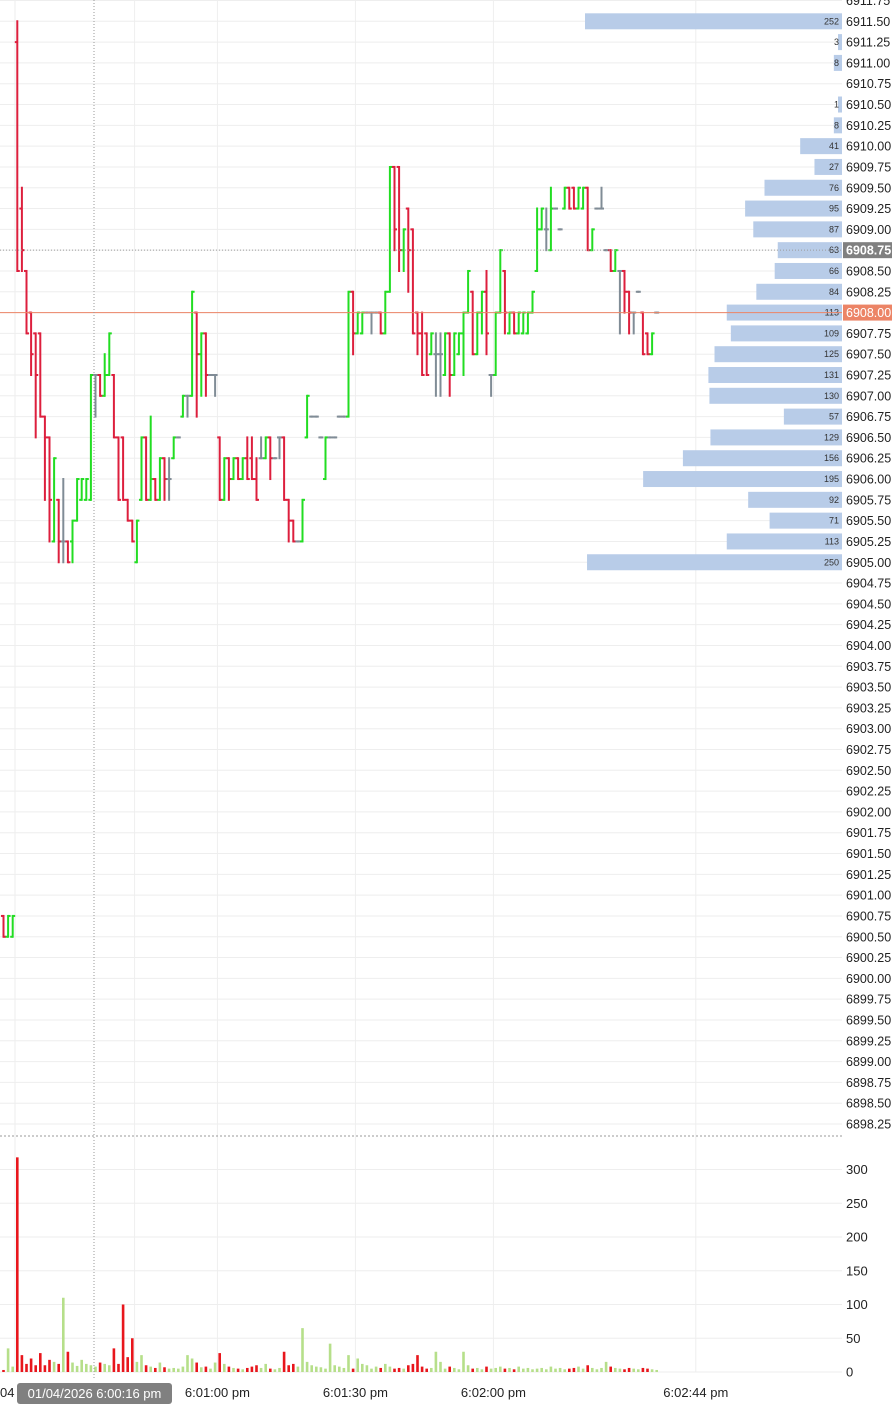 Image resolution: width=892 pixels, height=1405 pixels. What do you see at coordinates (834, 521) in the screenshot?
I see `volume-profile-label: 71` at bounding box center [834, 521].